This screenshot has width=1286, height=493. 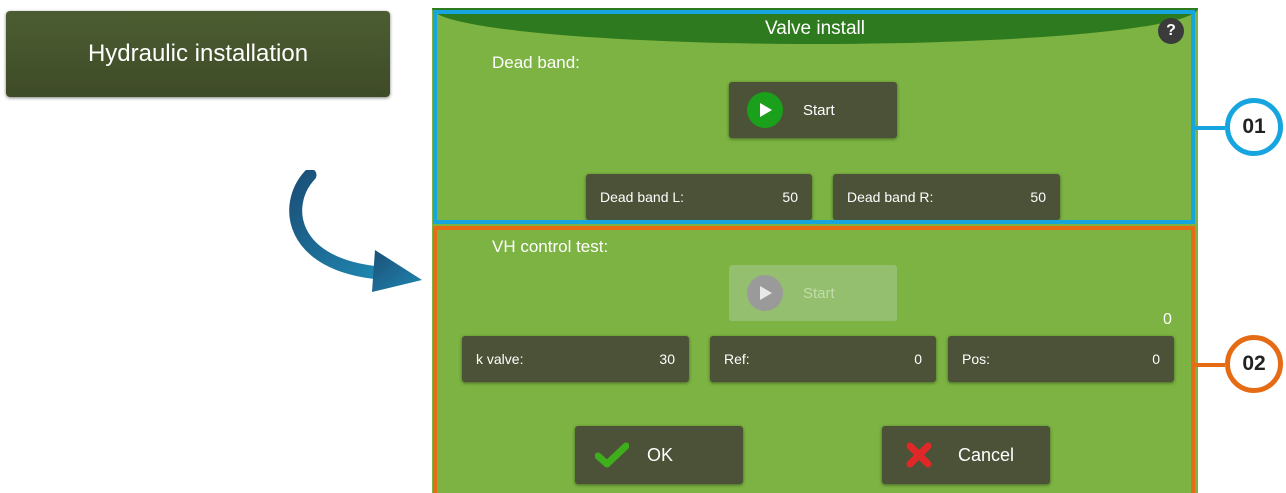 I want to click on hydraulic-installation-button: Hydraulic installation, so click(x=198, y=54).